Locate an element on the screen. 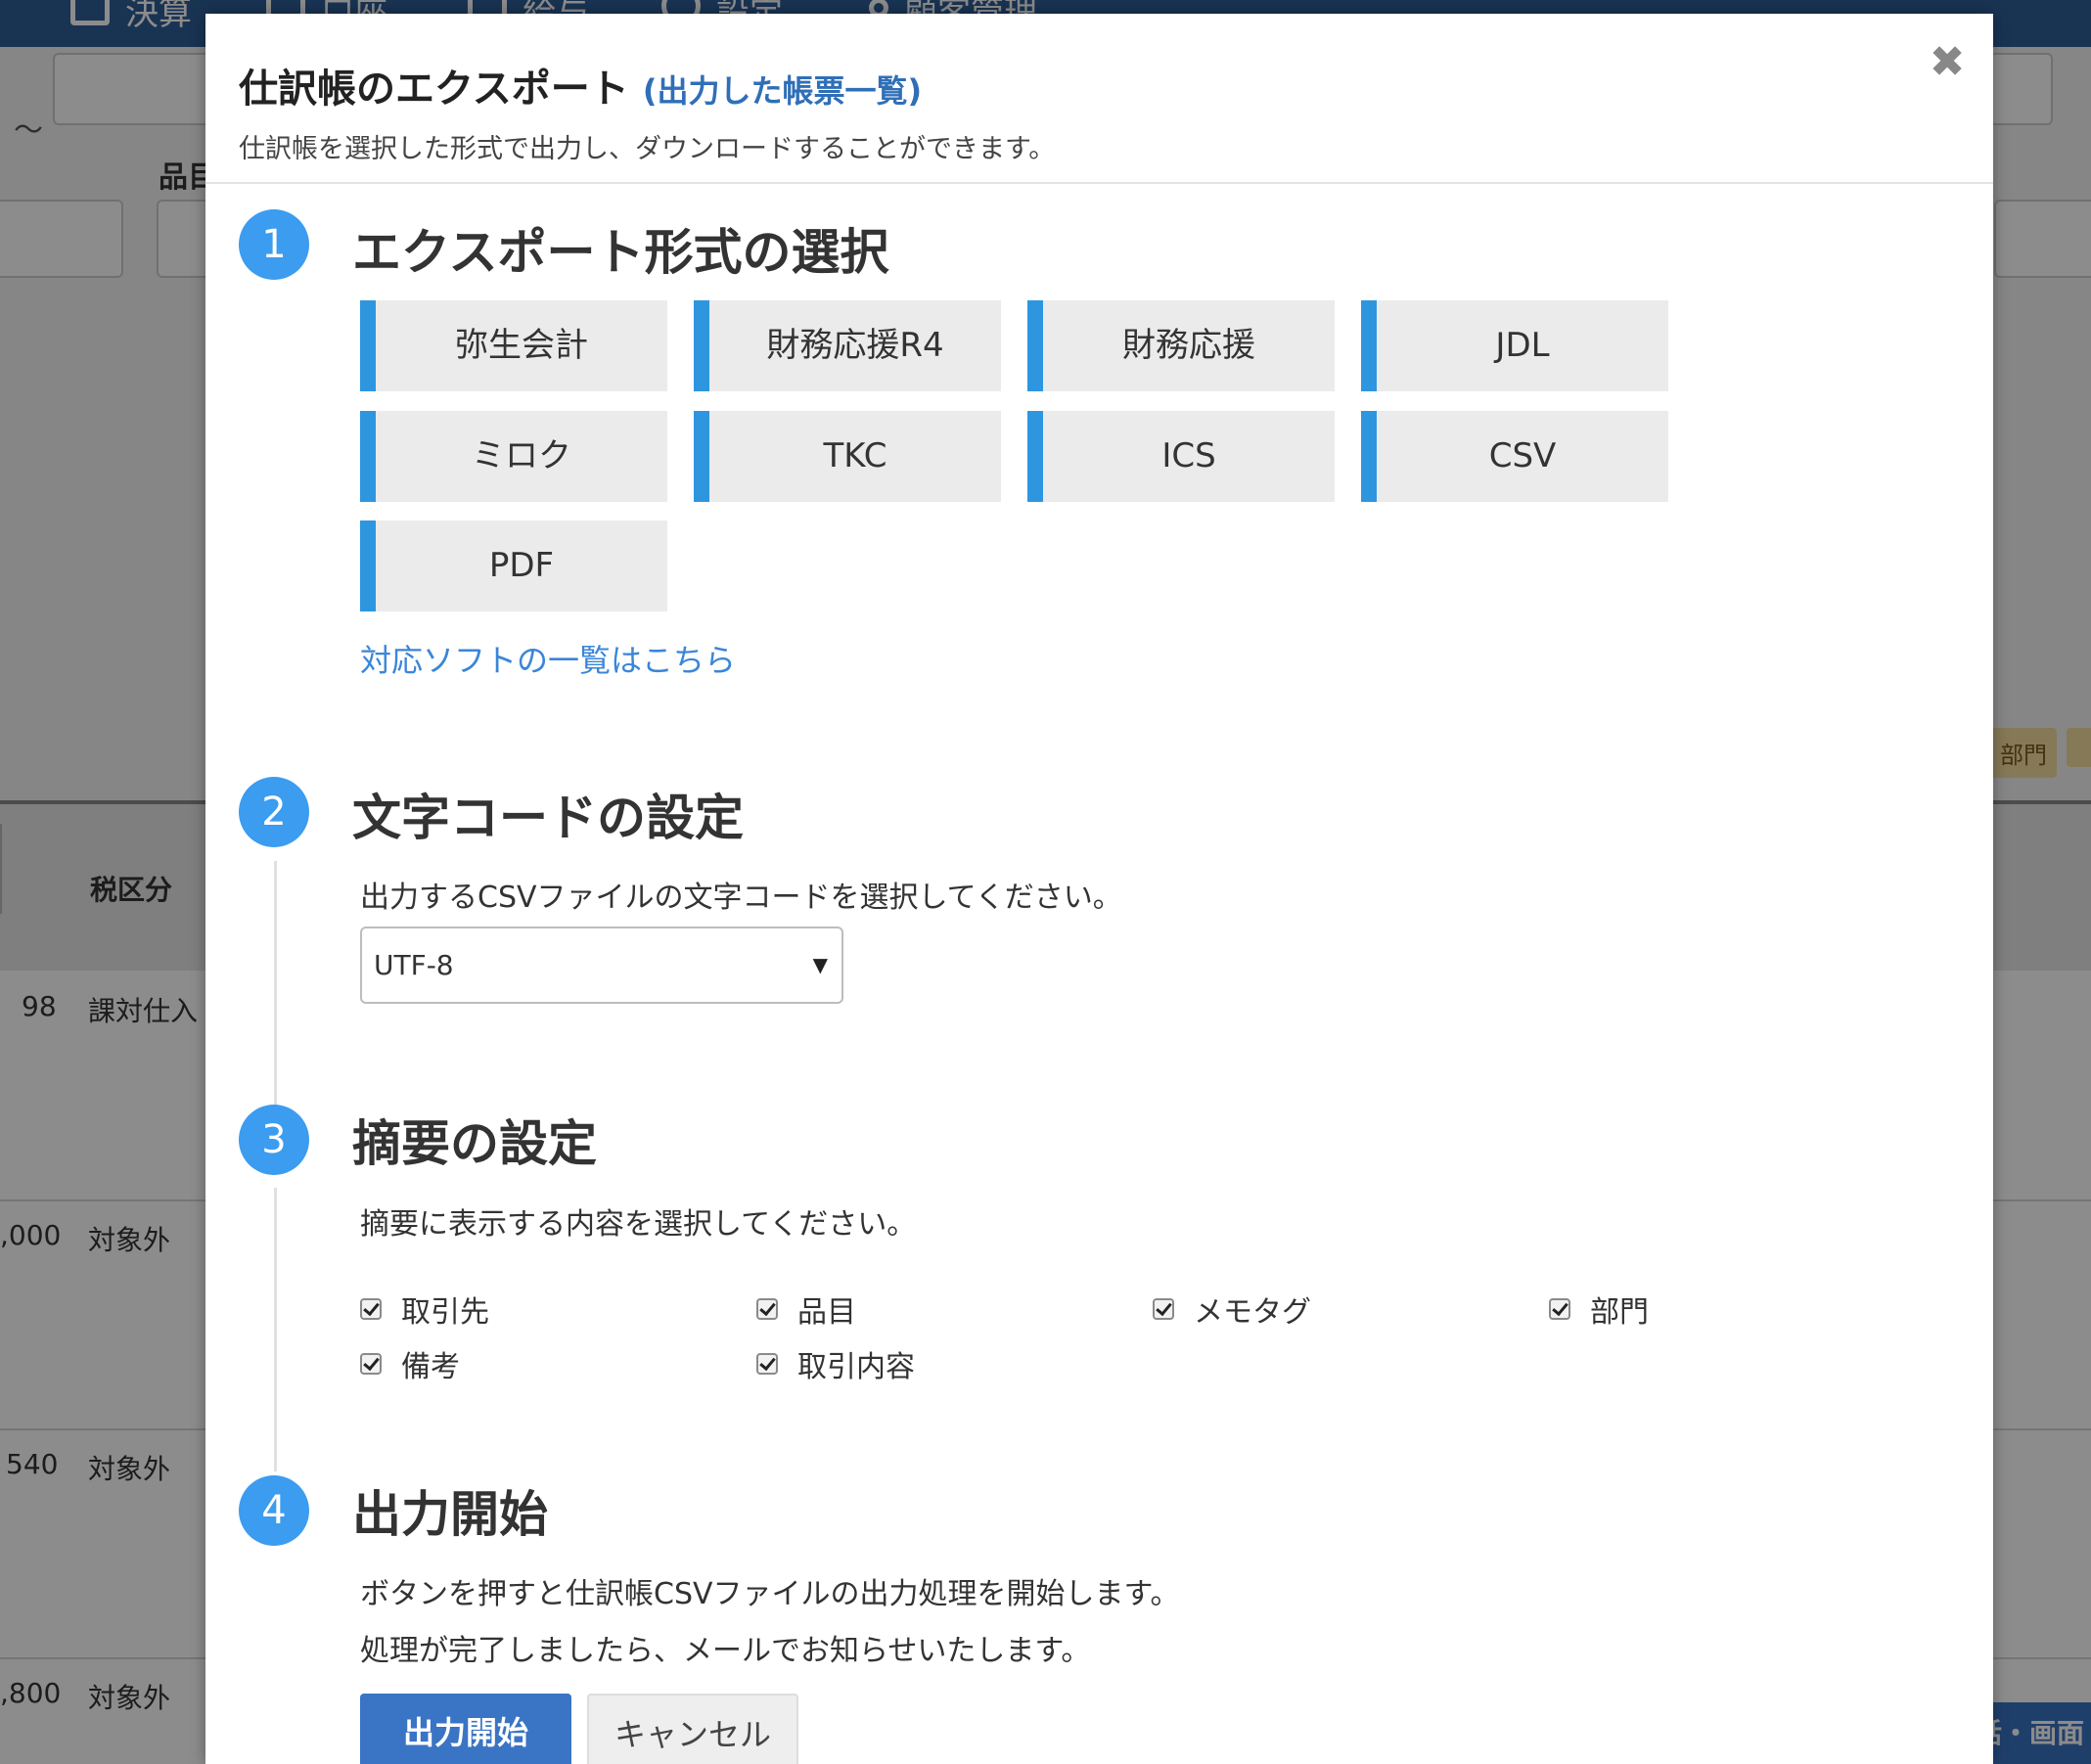  step-title-summary: 摘要の設定 is located at coordinates (474, 1144).